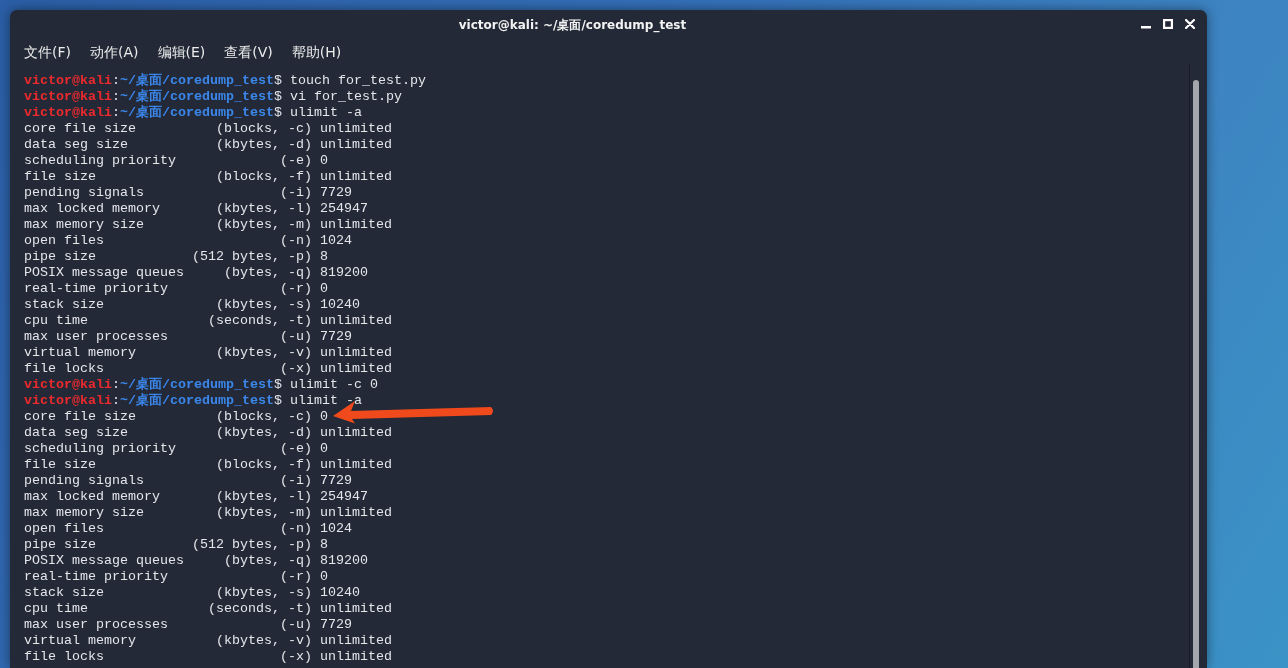  I want to click on prompt-line: victor@kali:~/桌面/coredump_test$ vi for_test.py, so click(213, 97).